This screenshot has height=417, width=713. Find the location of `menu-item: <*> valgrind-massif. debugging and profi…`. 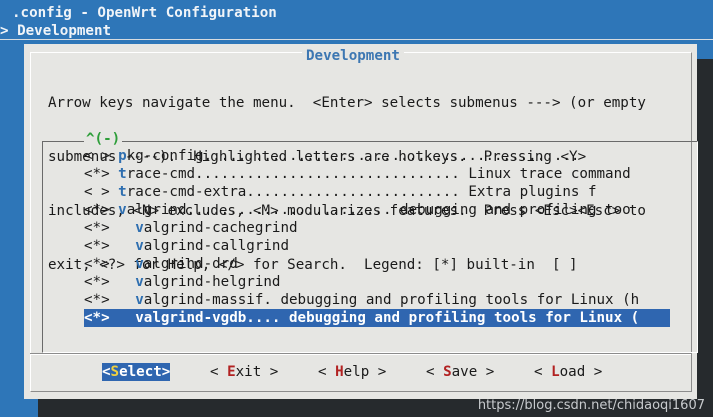

menu-item: <*> valgrind-massif. debugging and profi… is located at coordinates (377, 300).